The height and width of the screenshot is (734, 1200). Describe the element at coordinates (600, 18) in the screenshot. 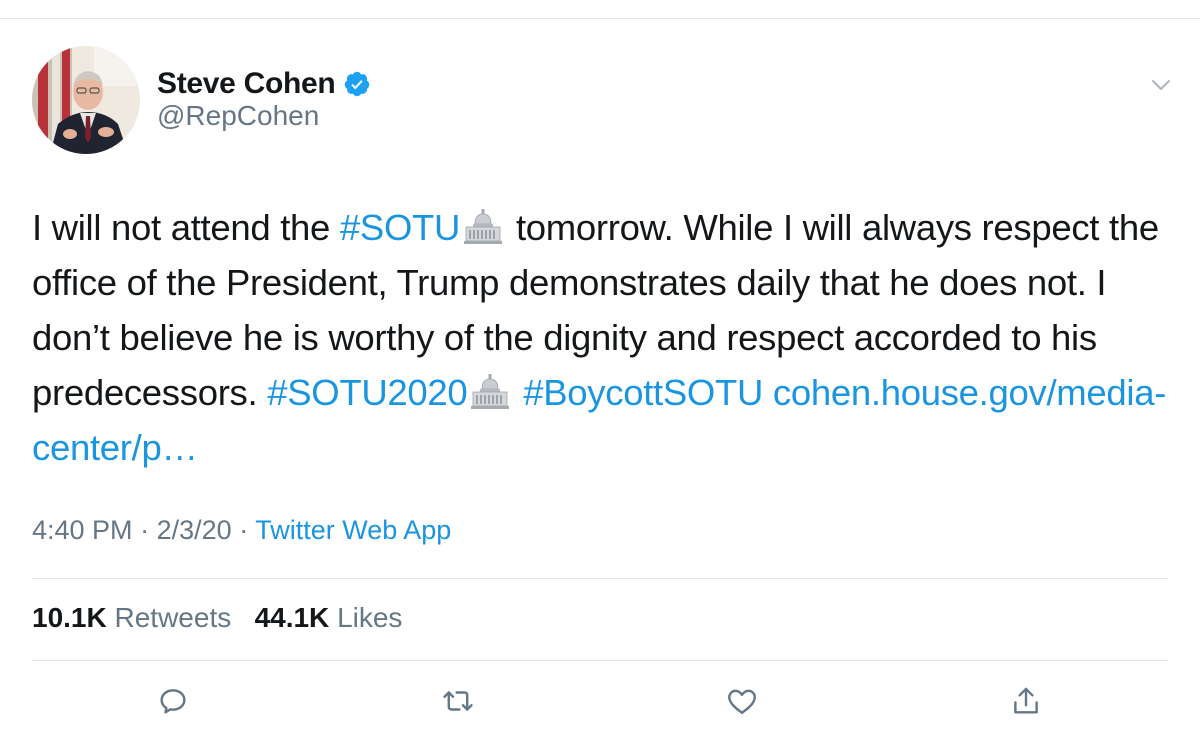

I see `top-divider` at that location.